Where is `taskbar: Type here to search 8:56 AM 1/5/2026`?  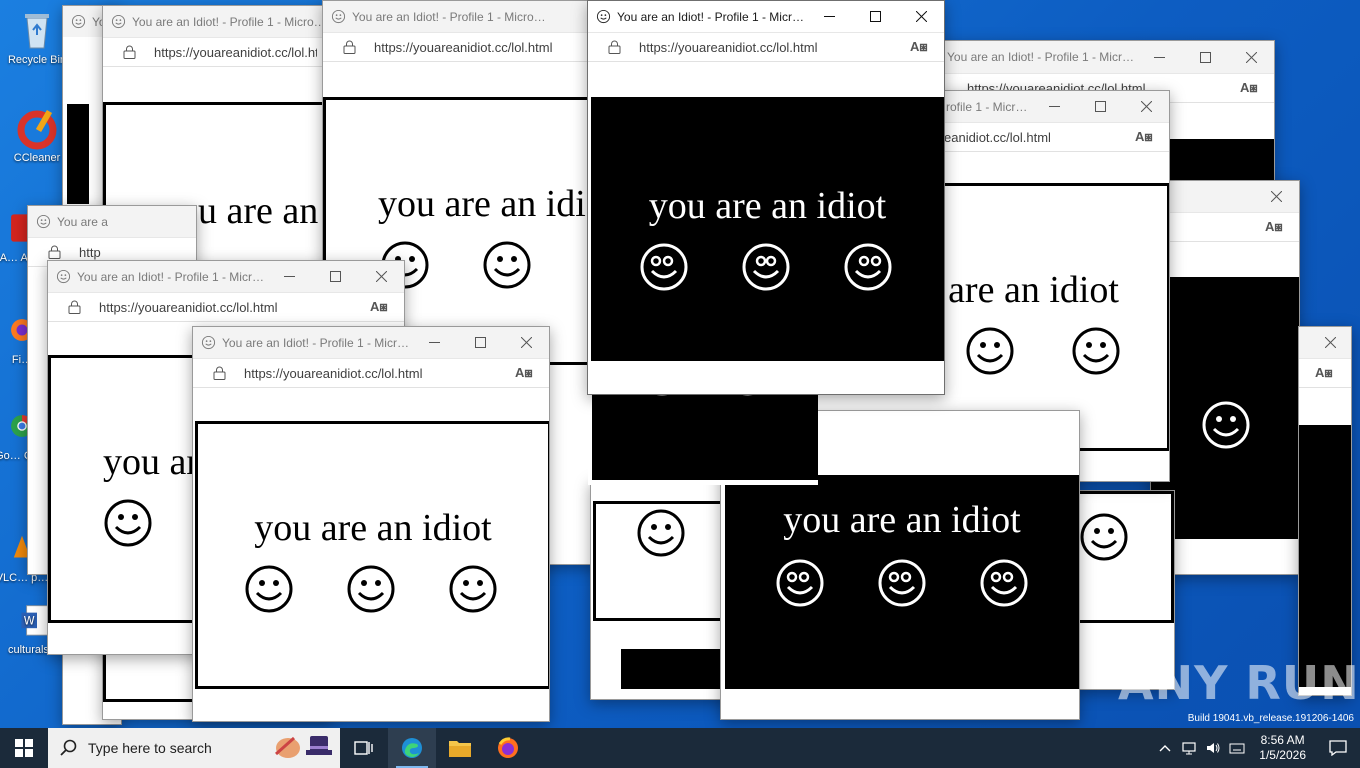 taskbar: Type here to search 8:56 AM 1/5/2026 is located at coordinates (680, 748).